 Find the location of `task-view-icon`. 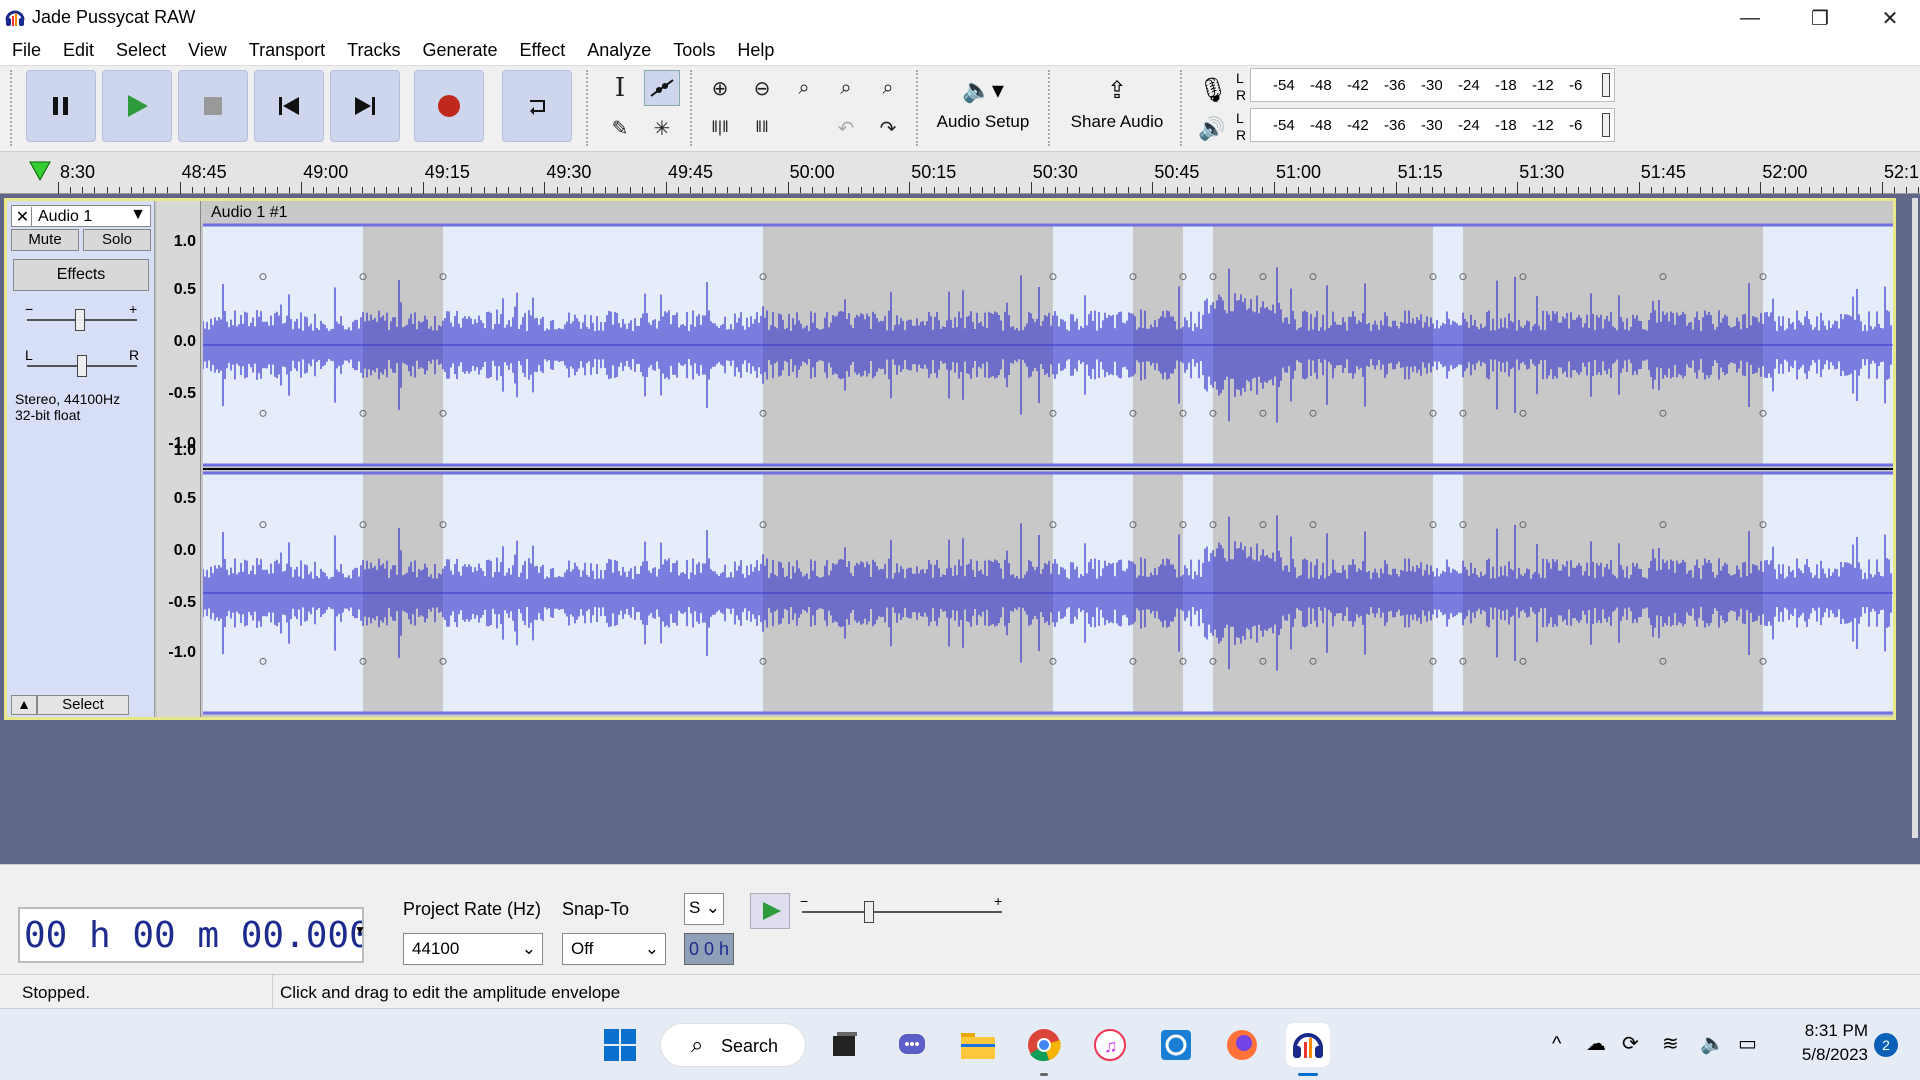

task-view-icon is located at coordinates (844, 1045).